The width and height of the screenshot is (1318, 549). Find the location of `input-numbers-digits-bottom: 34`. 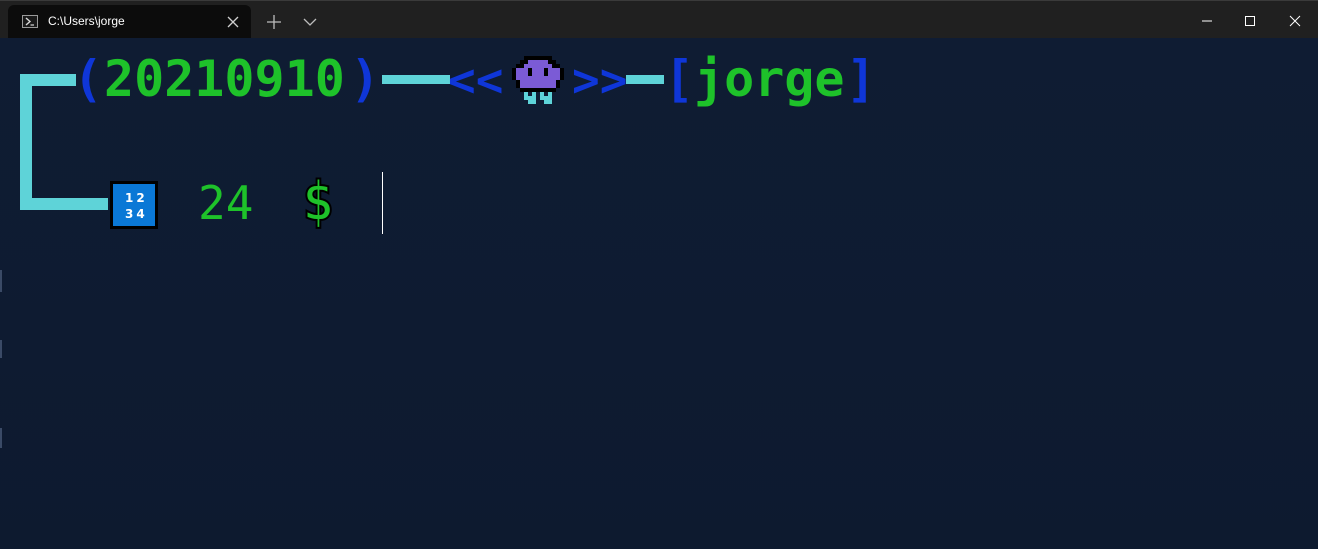

input-numbers-digits-bottom: 34 is located at coordinates (136, 214).